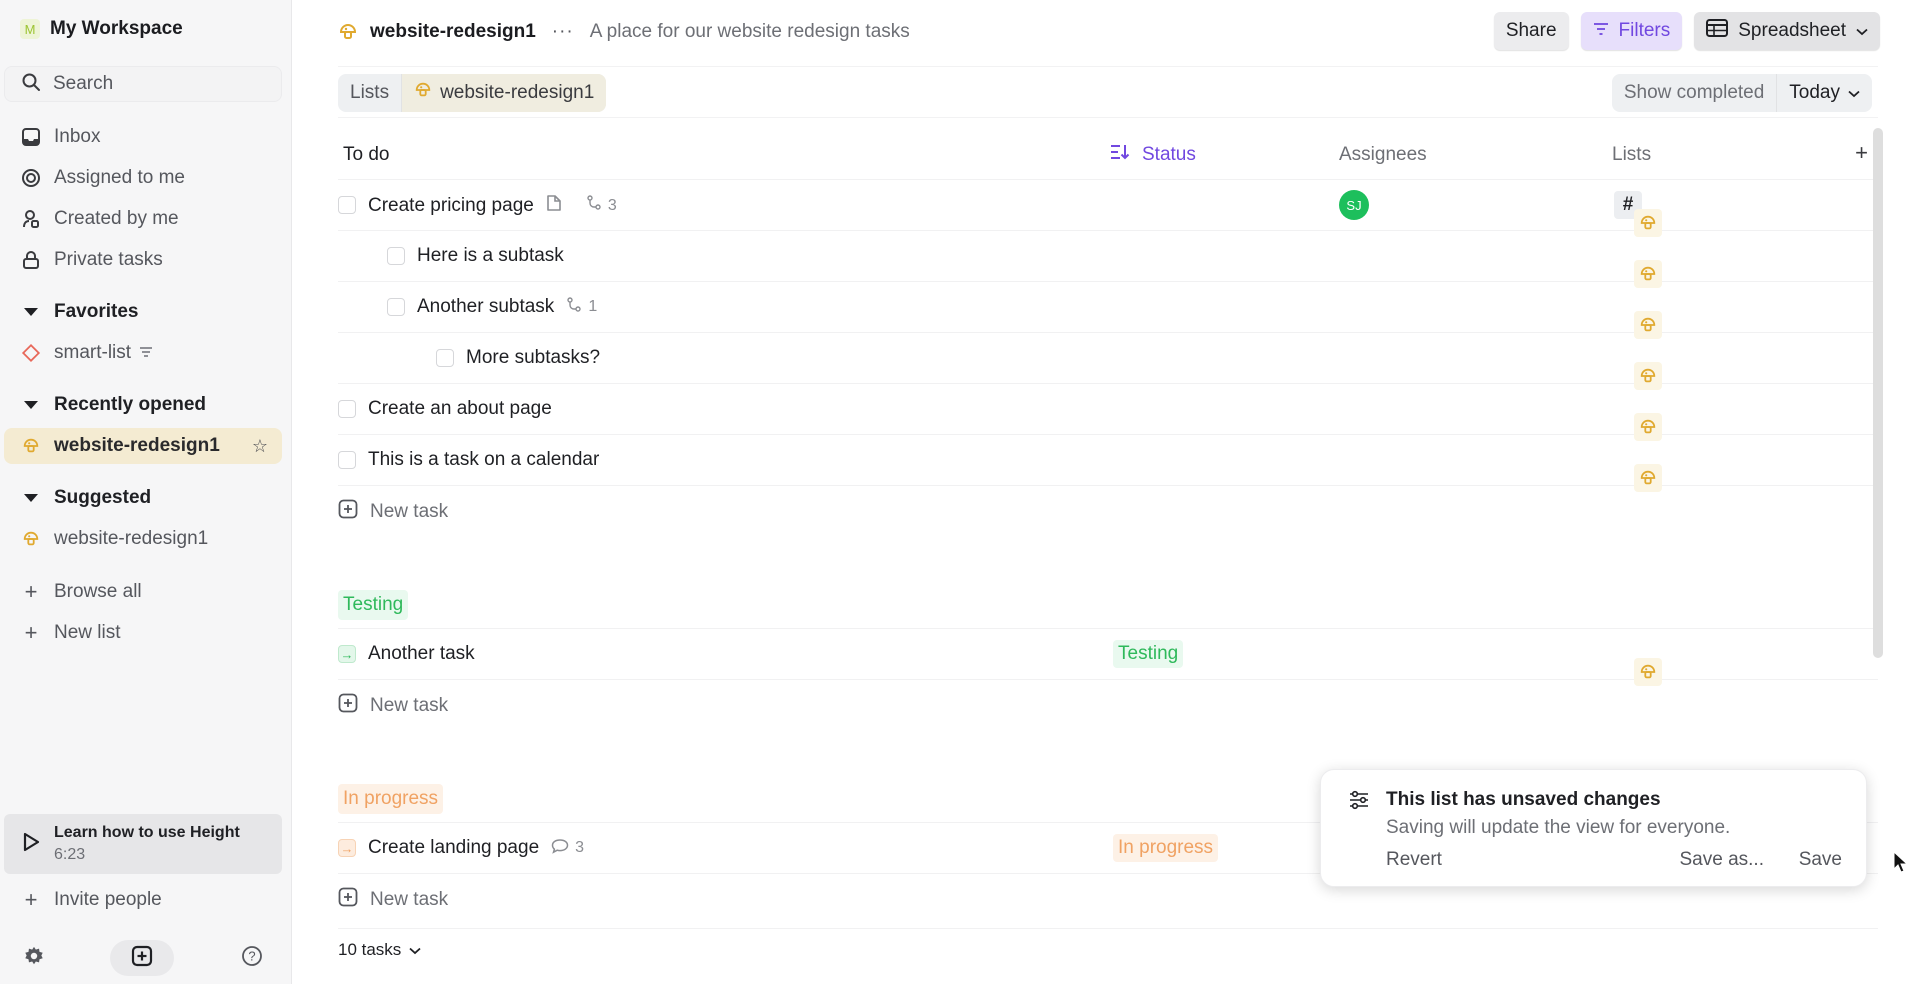 Image resolution: width=1920 pixels, height=984 pixels. Describe the element at coordinates (1414, 860) in the screenshot. I see `revert-button: Revert` at that location.